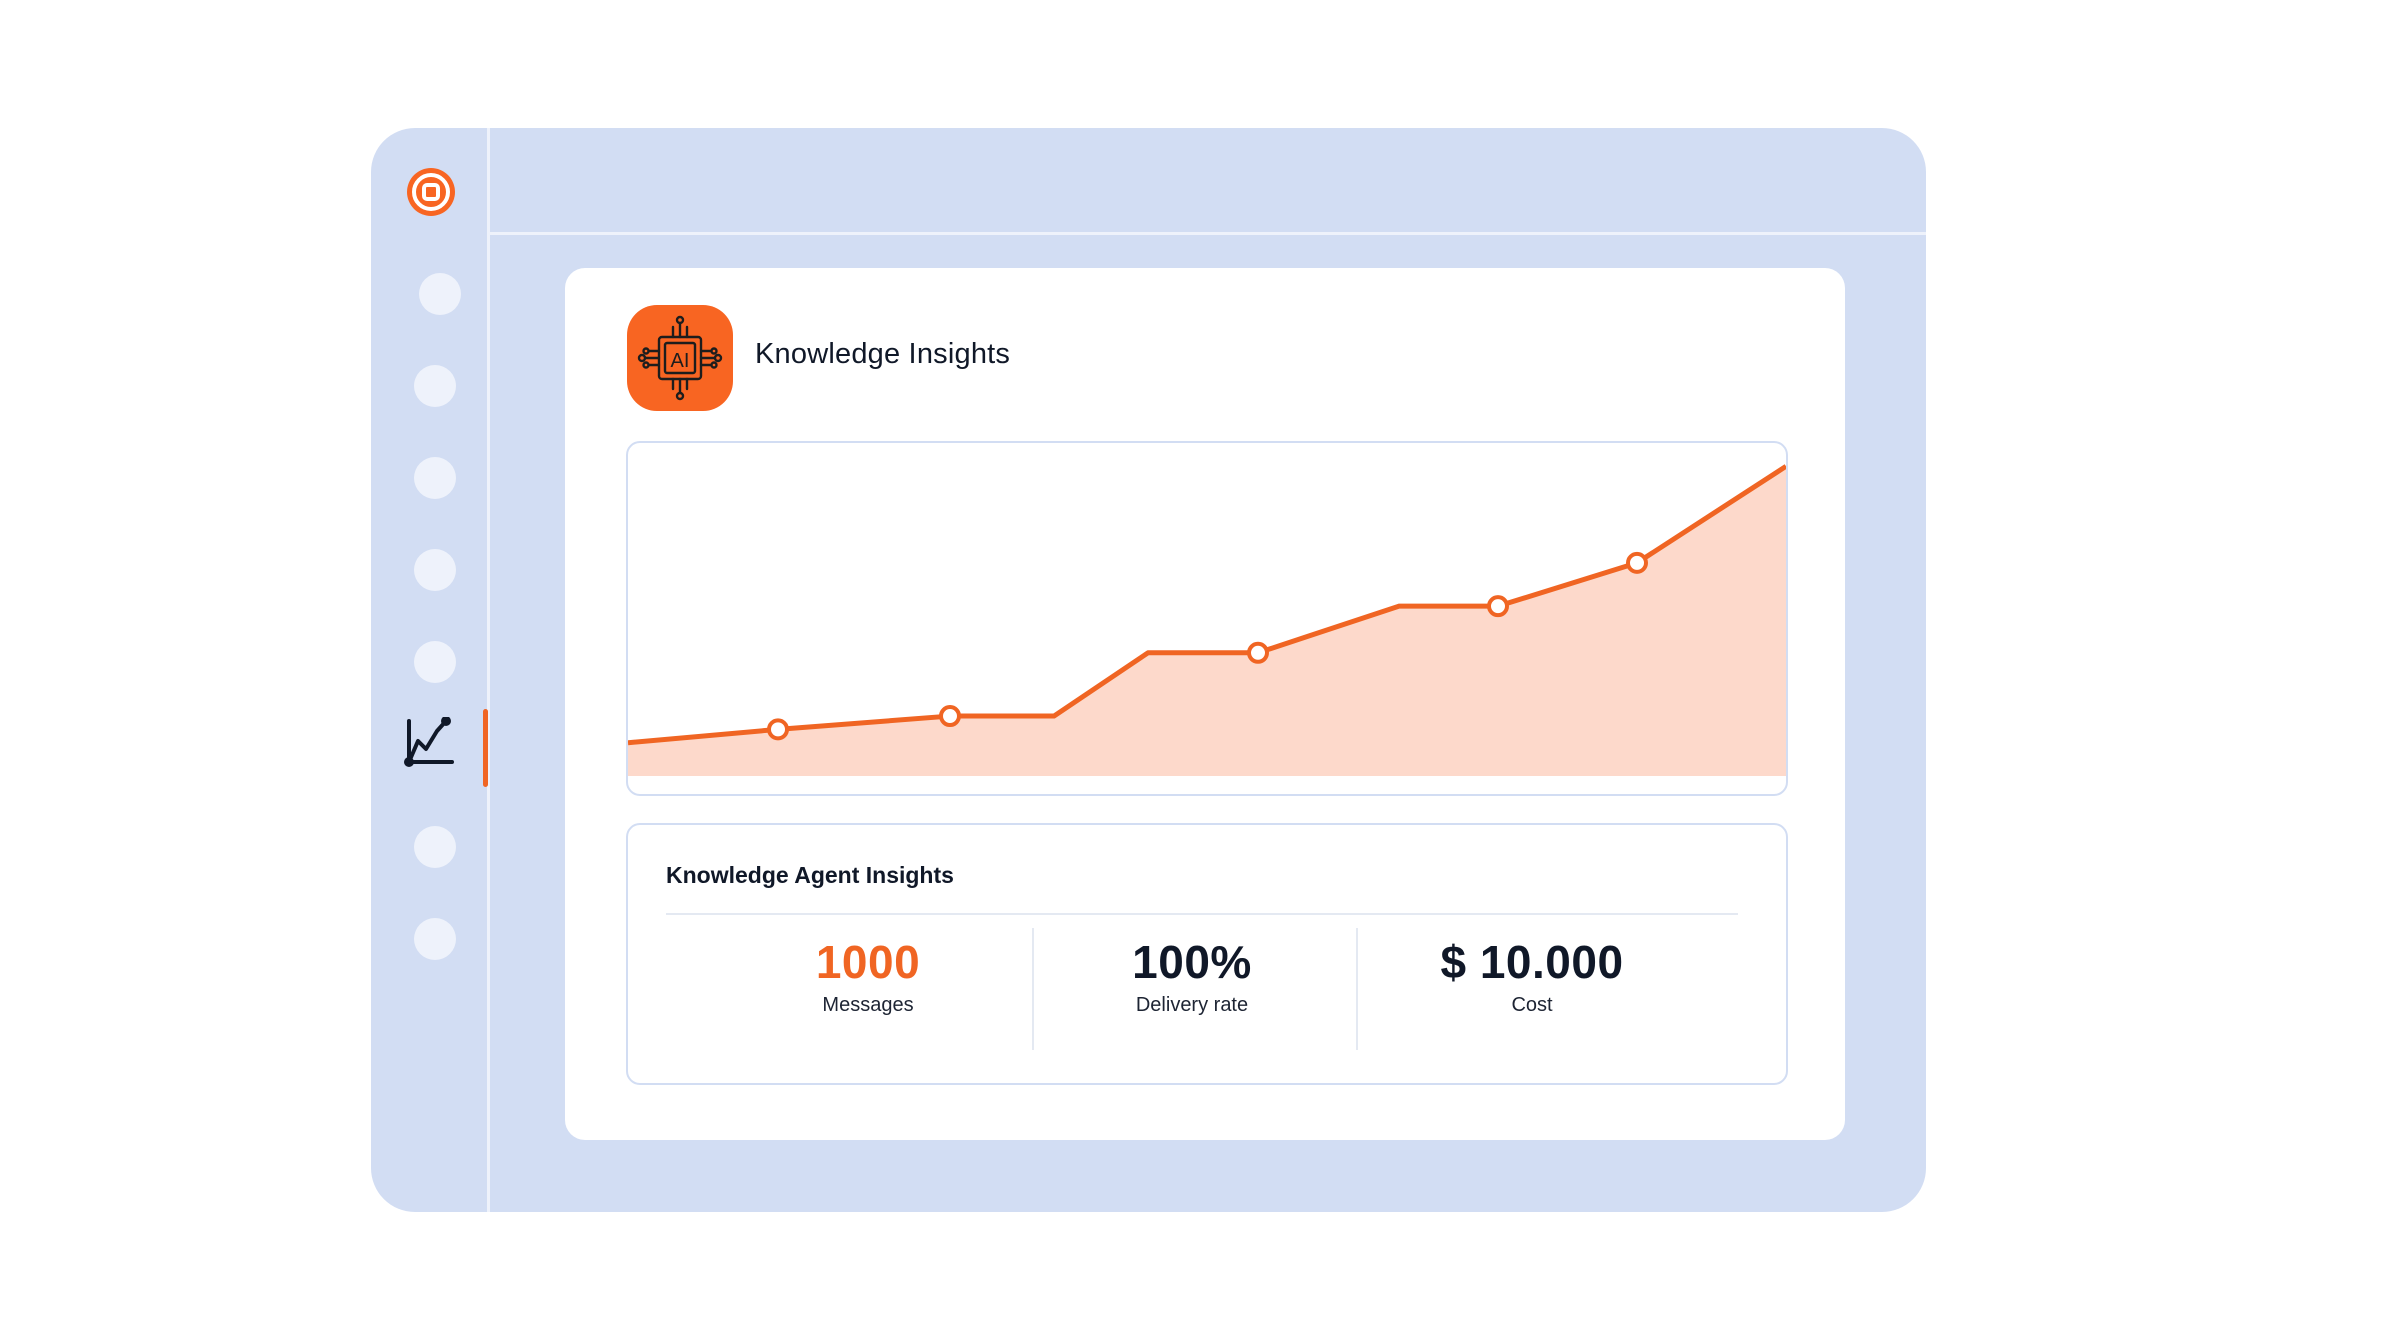 Image resolution: width=2407 pixels, height=1337 pixels. I want to click on stat-label-messages: Messages, so click(868, 1005).